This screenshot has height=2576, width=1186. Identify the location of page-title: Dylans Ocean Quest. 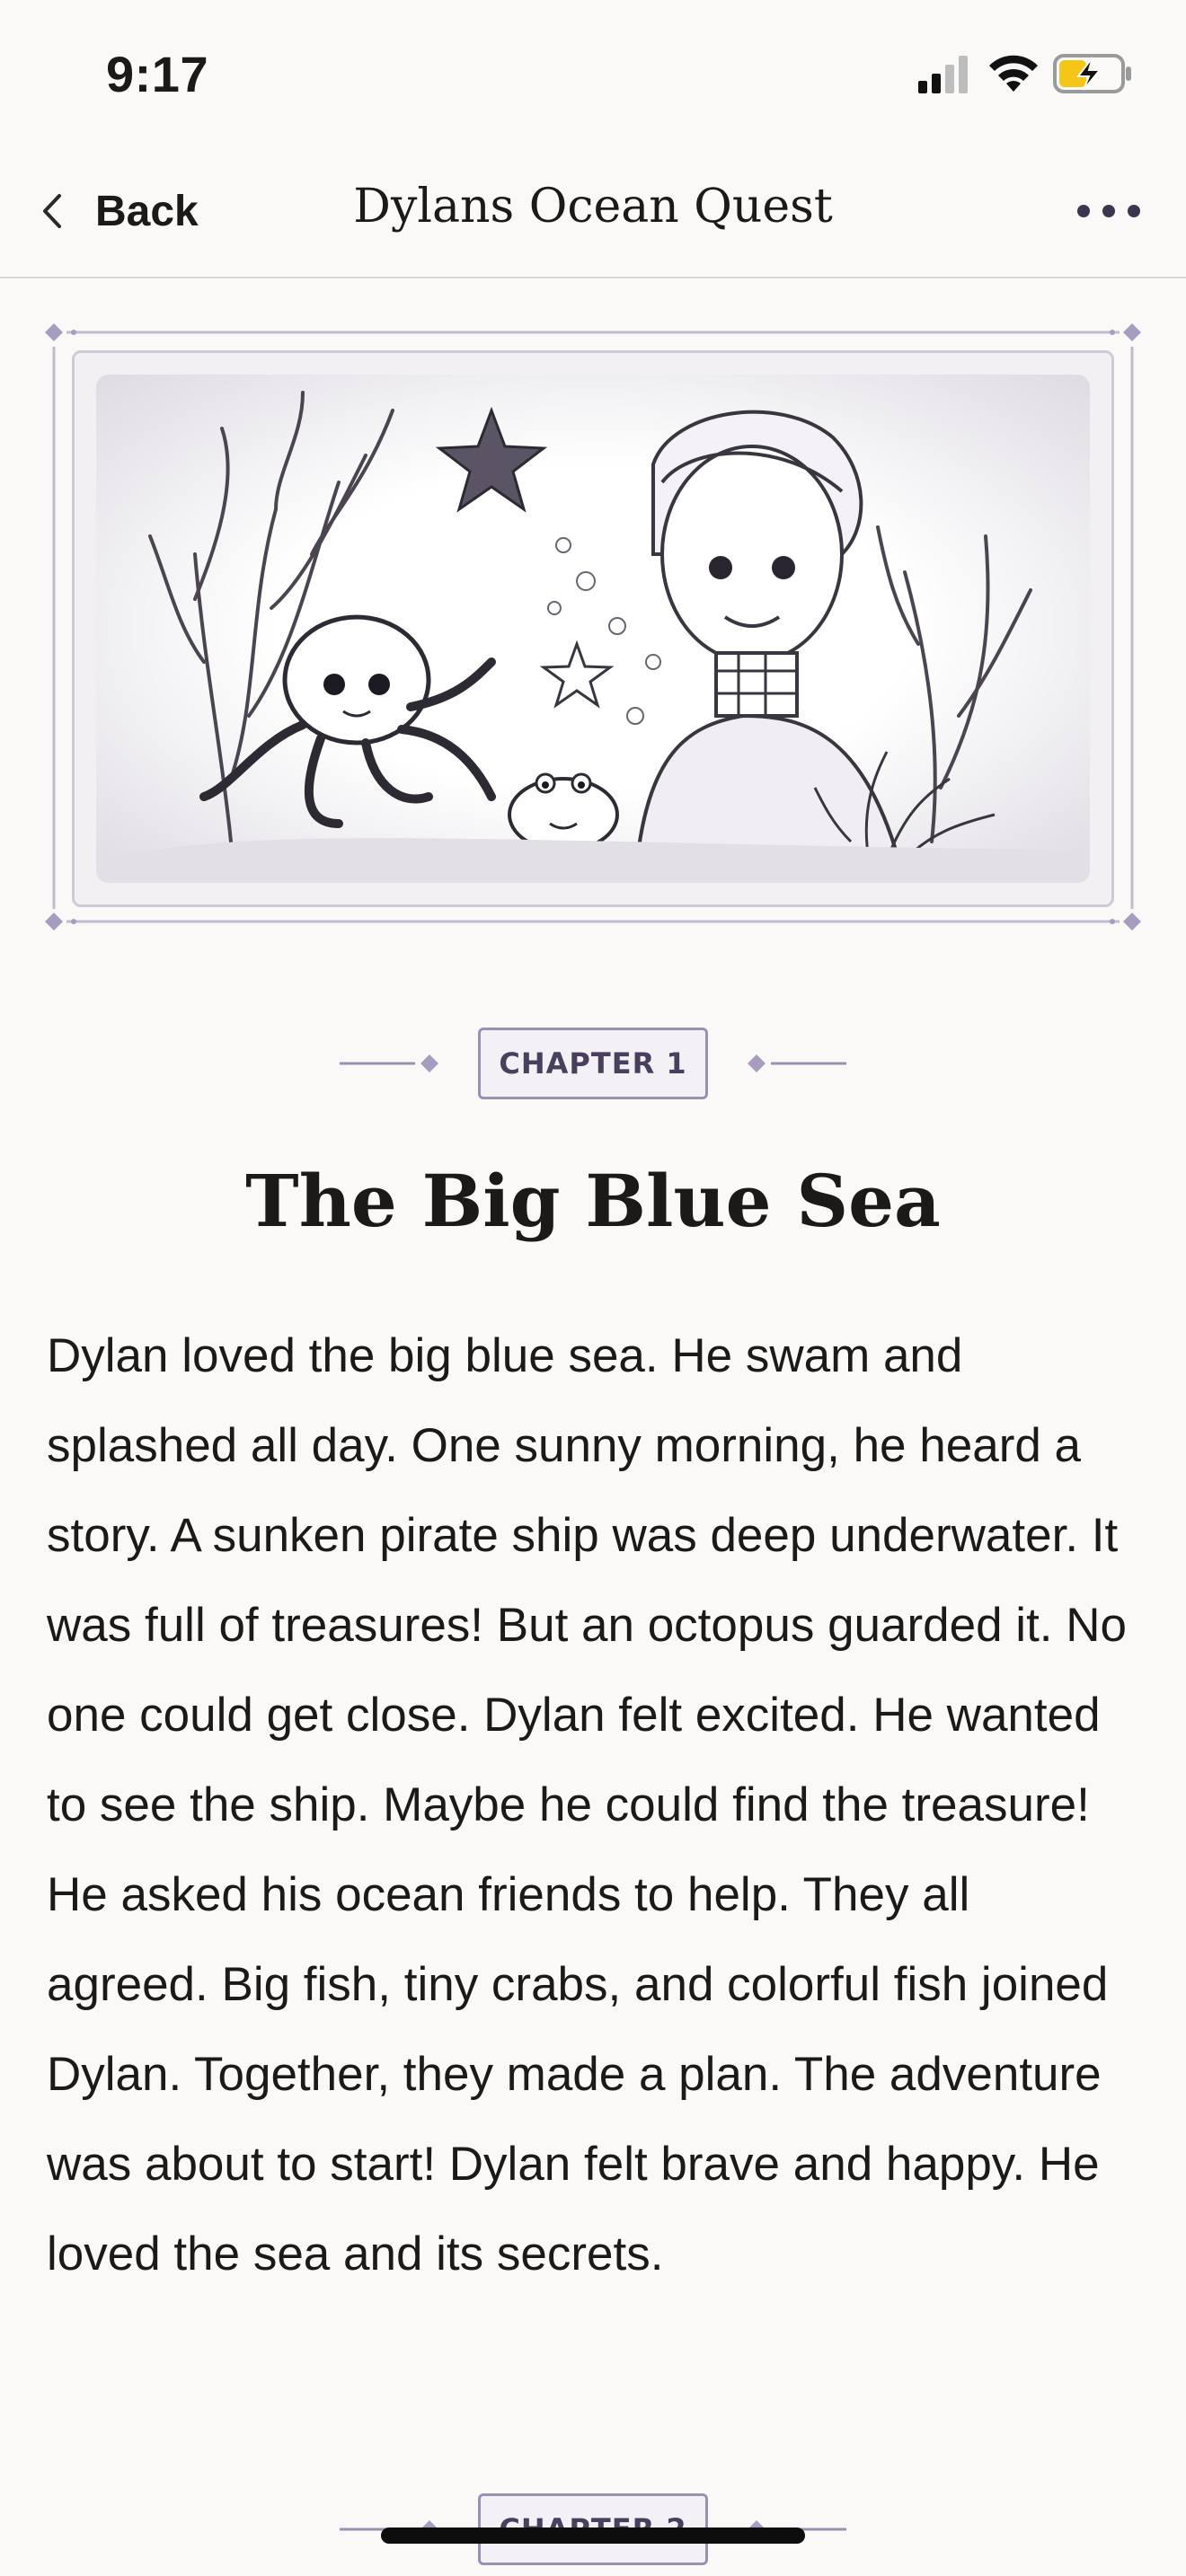
(593, 207).